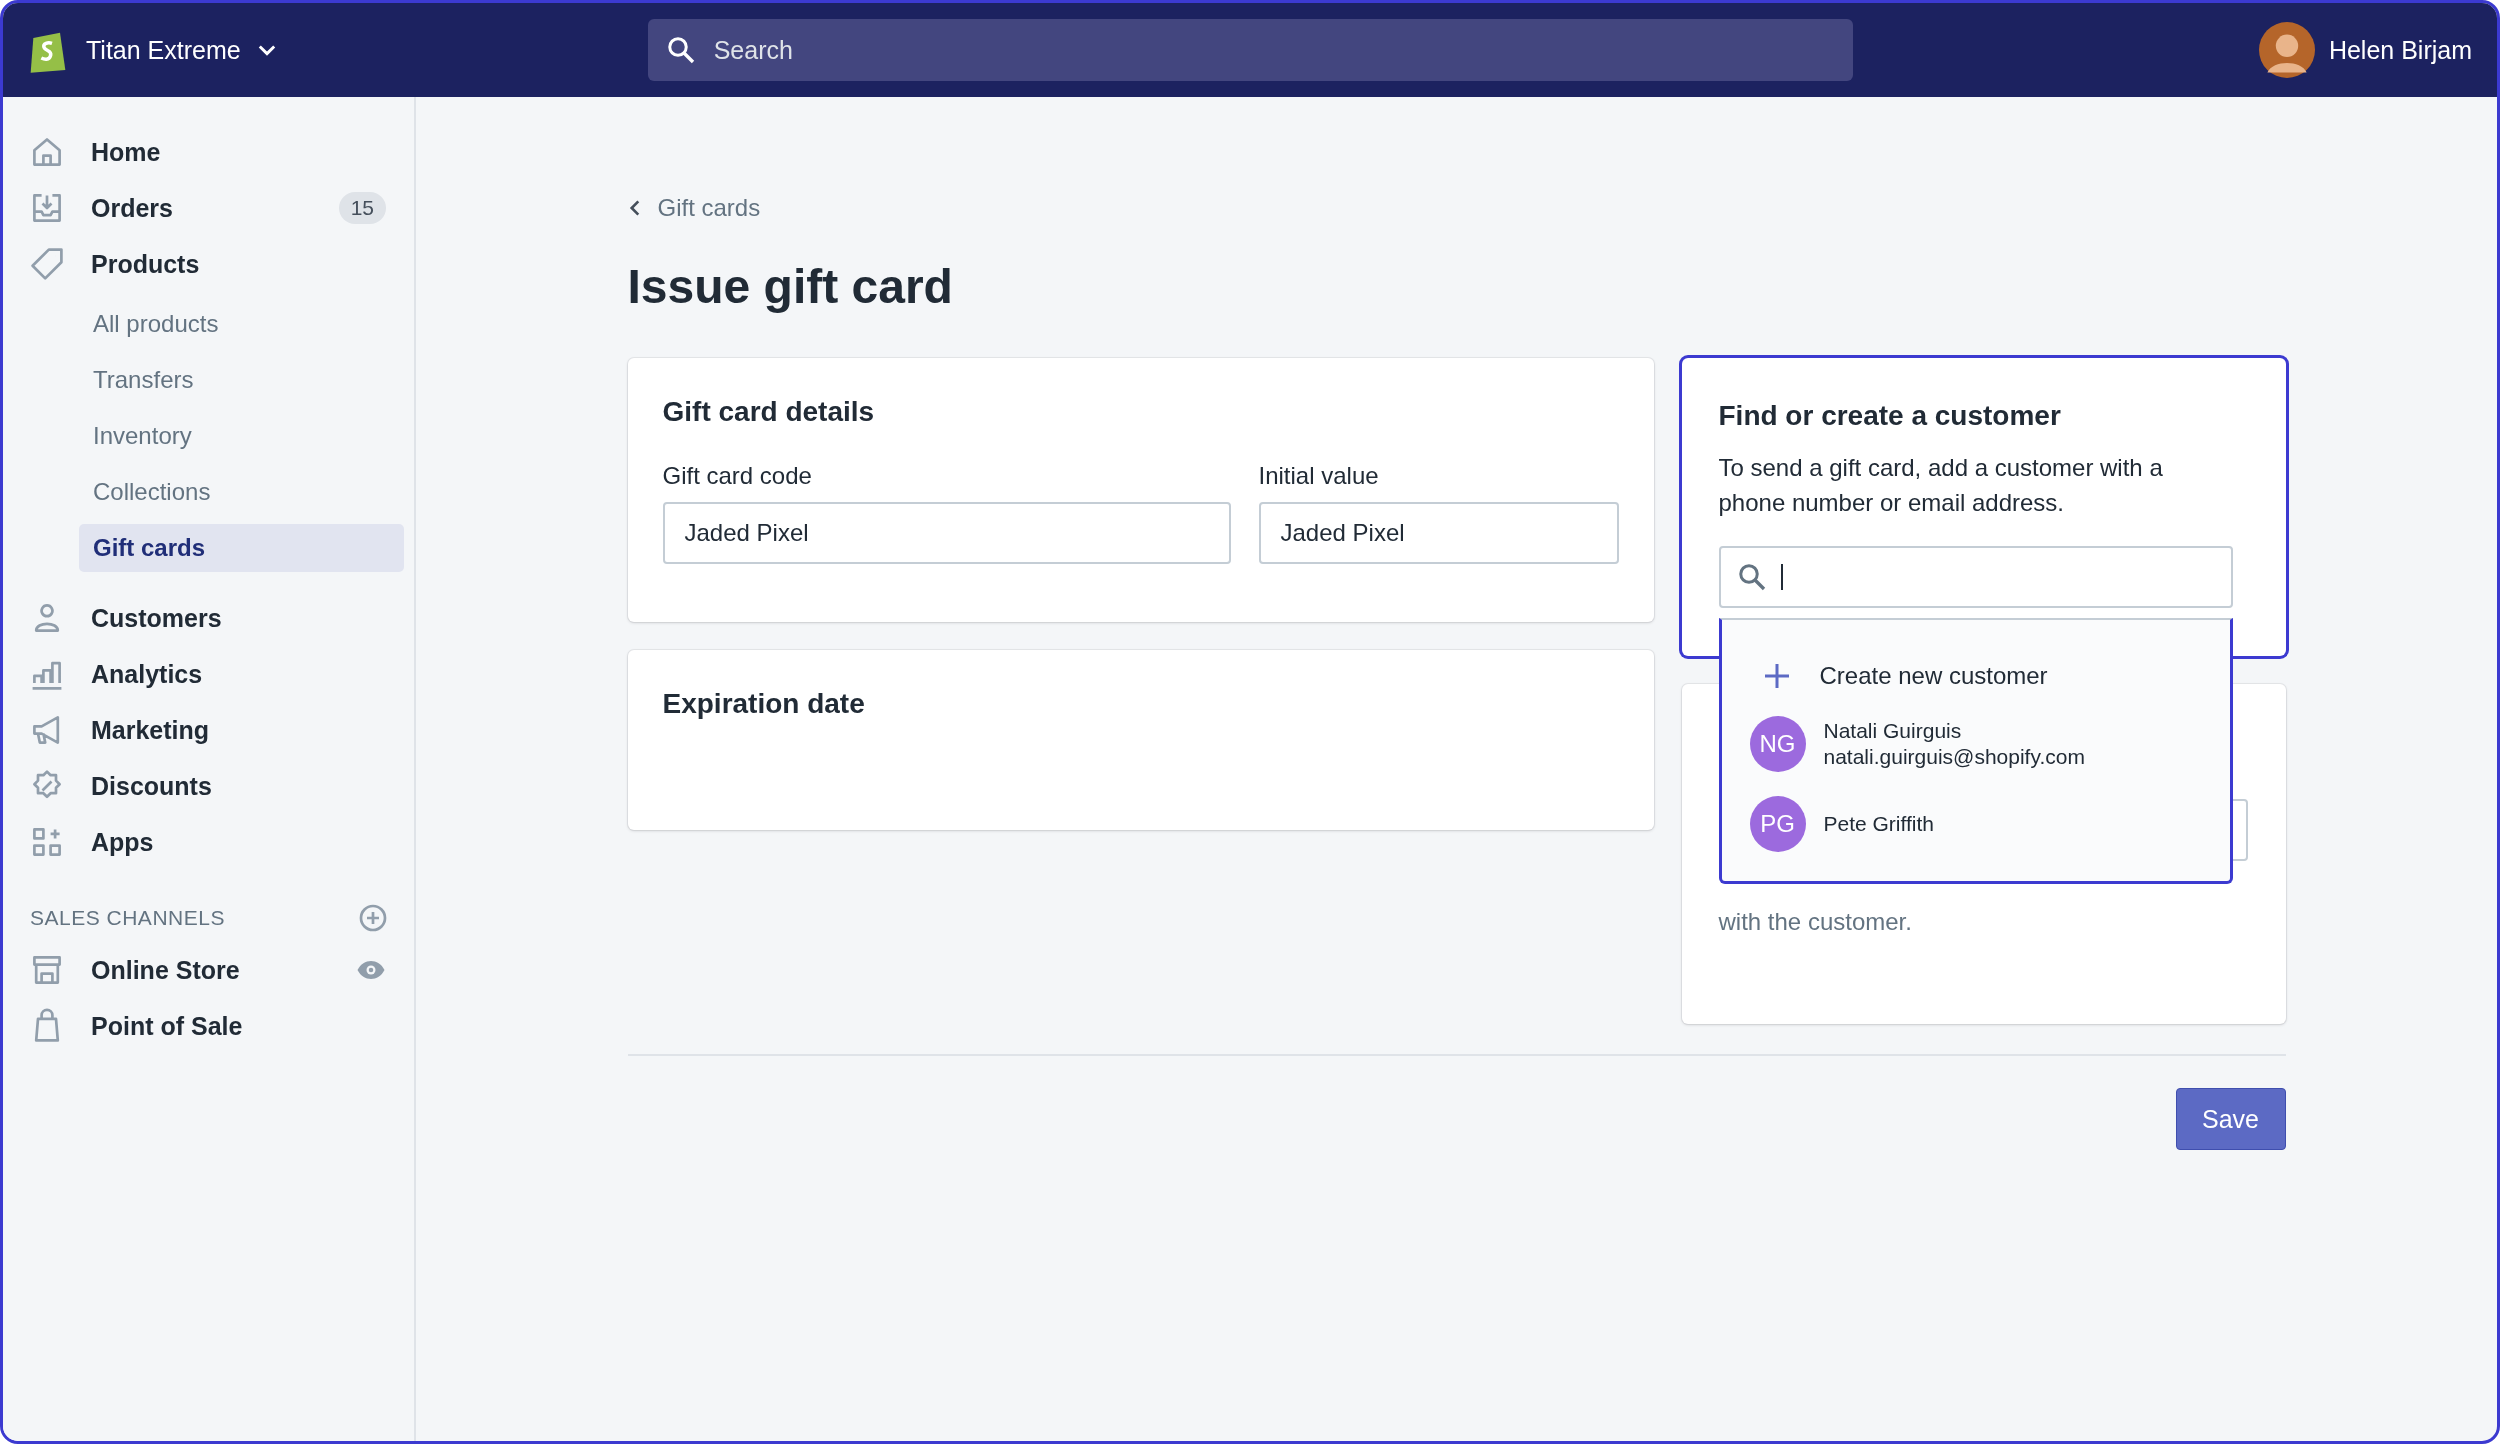  I want to click on help-text: with the customer., so click(1815, 922).